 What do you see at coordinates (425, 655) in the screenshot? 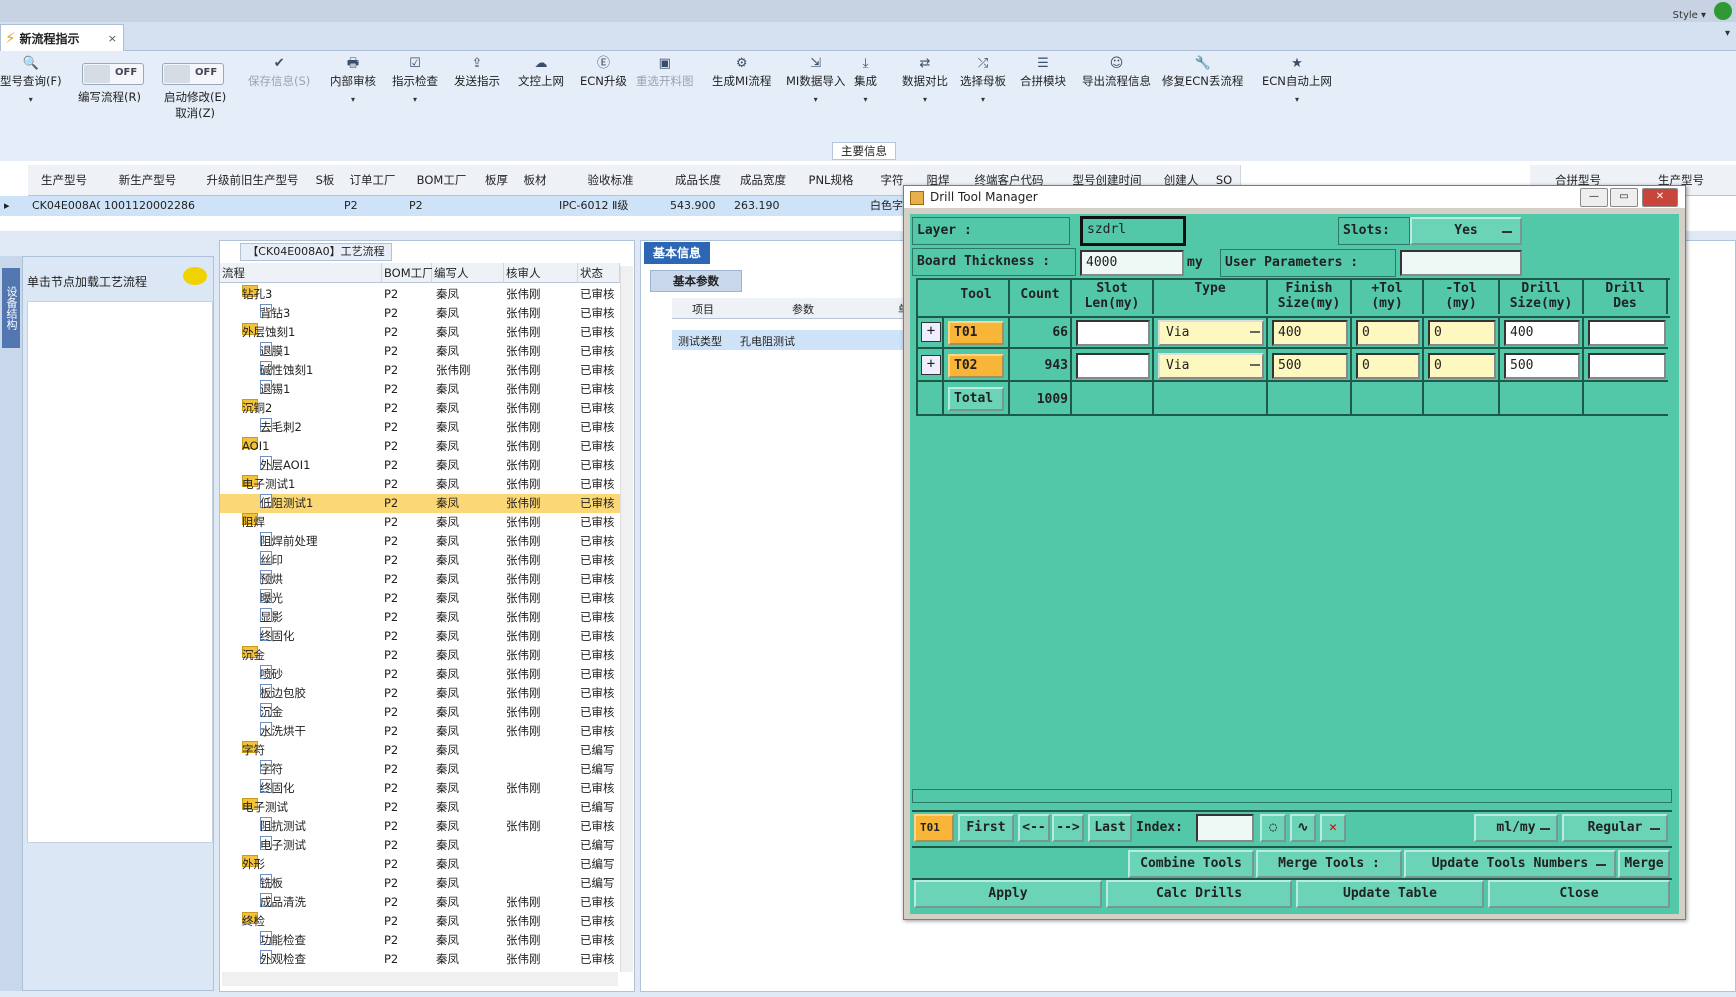
I see `tree-row: −沉金P2秦凤张伟刚已审核` at bounding box center [425, 655].